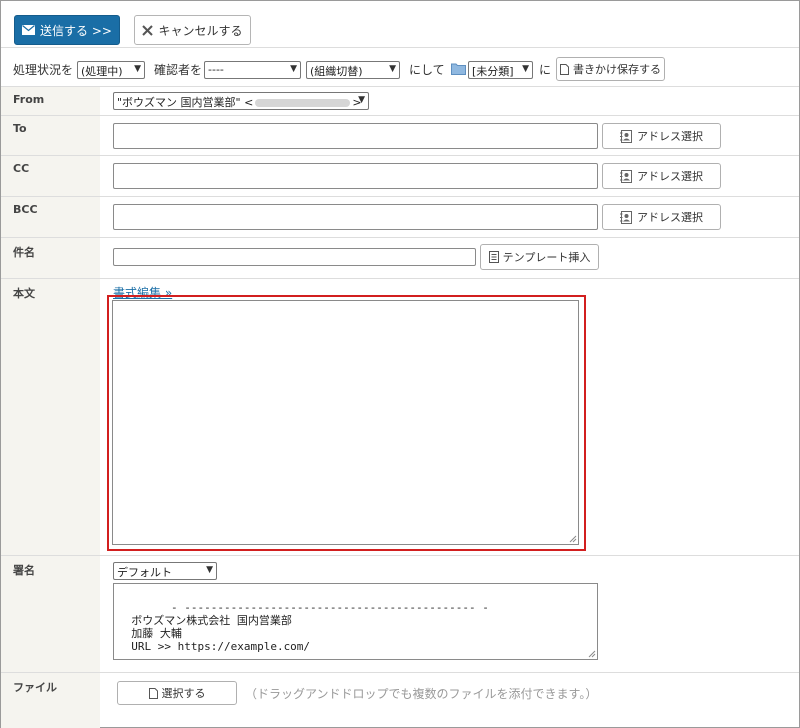 The image size is (800, 728). I want to click on close-icon, so click(148, 30).